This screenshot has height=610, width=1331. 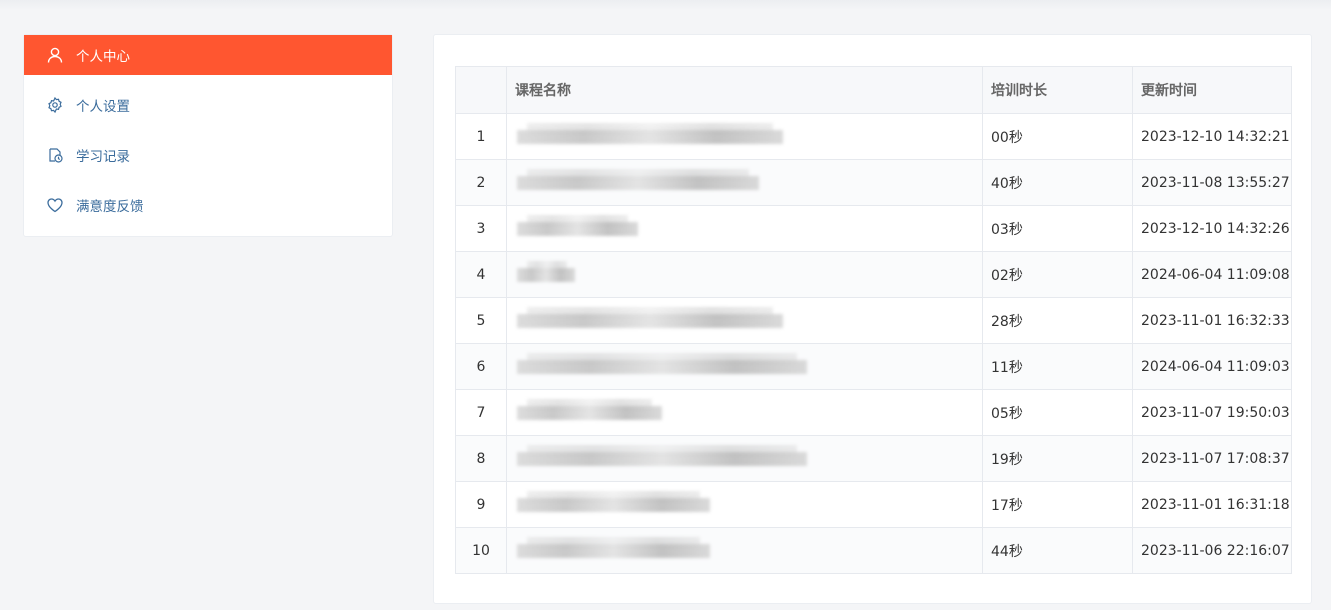 I want to click on row-updated-time: 2023-12-10 14:32:26, so click(x=1212, y=228).